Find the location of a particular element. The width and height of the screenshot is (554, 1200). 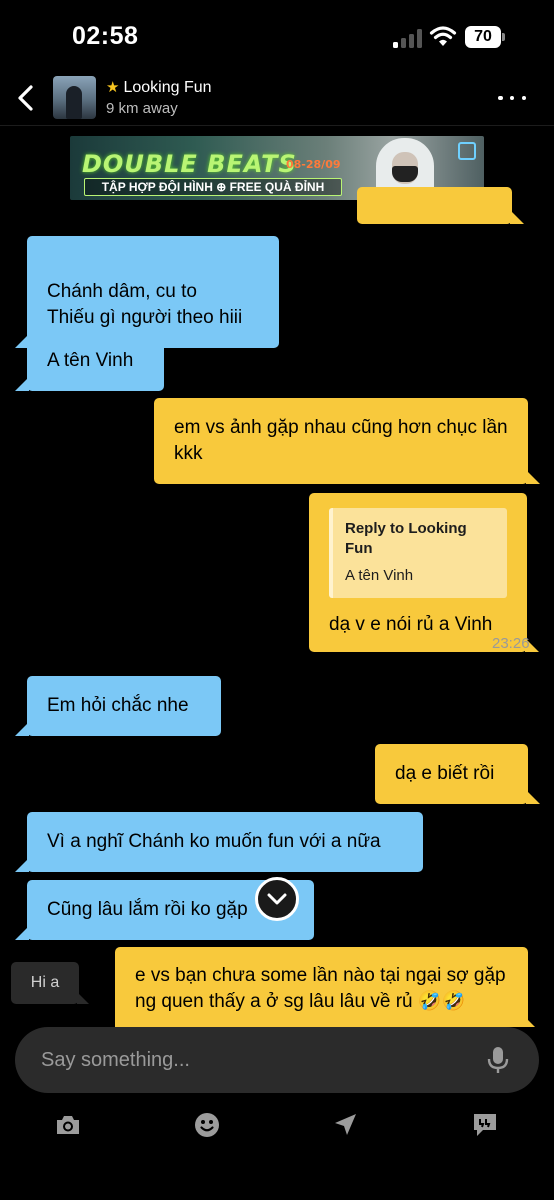

camera-button is located at coordinates (68, 1125).